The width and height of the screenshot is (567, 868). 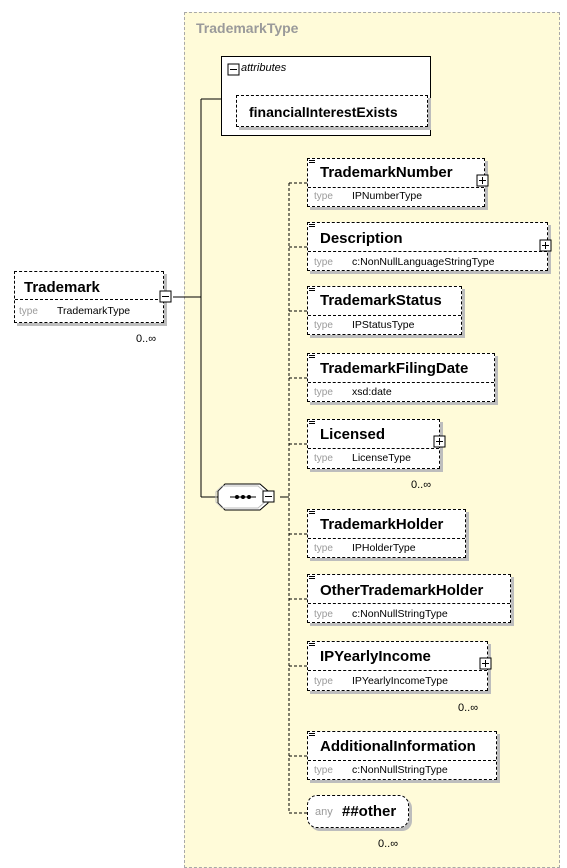 What do you see at coordinates (242, 497) in the screenshot?
I see `sequence-compositor-icon` at bounding box center [242, 497].